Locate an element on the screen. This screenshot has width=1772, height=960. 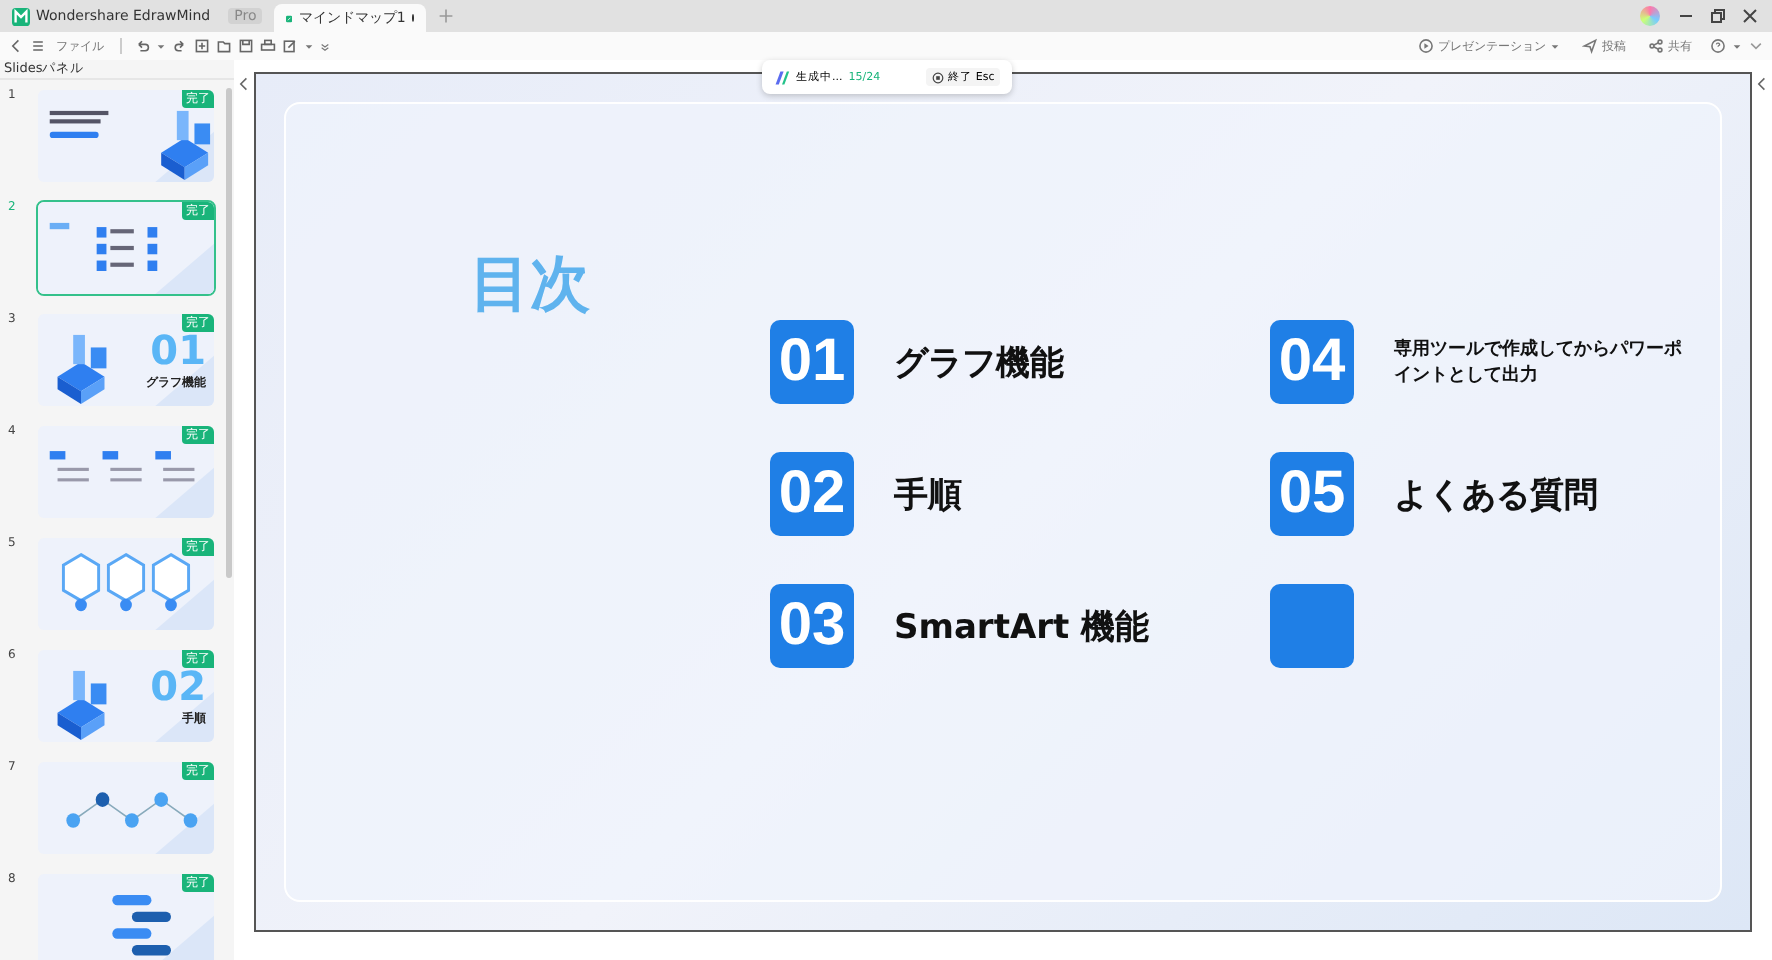
close-icon is located at coordinates (1750, 16).